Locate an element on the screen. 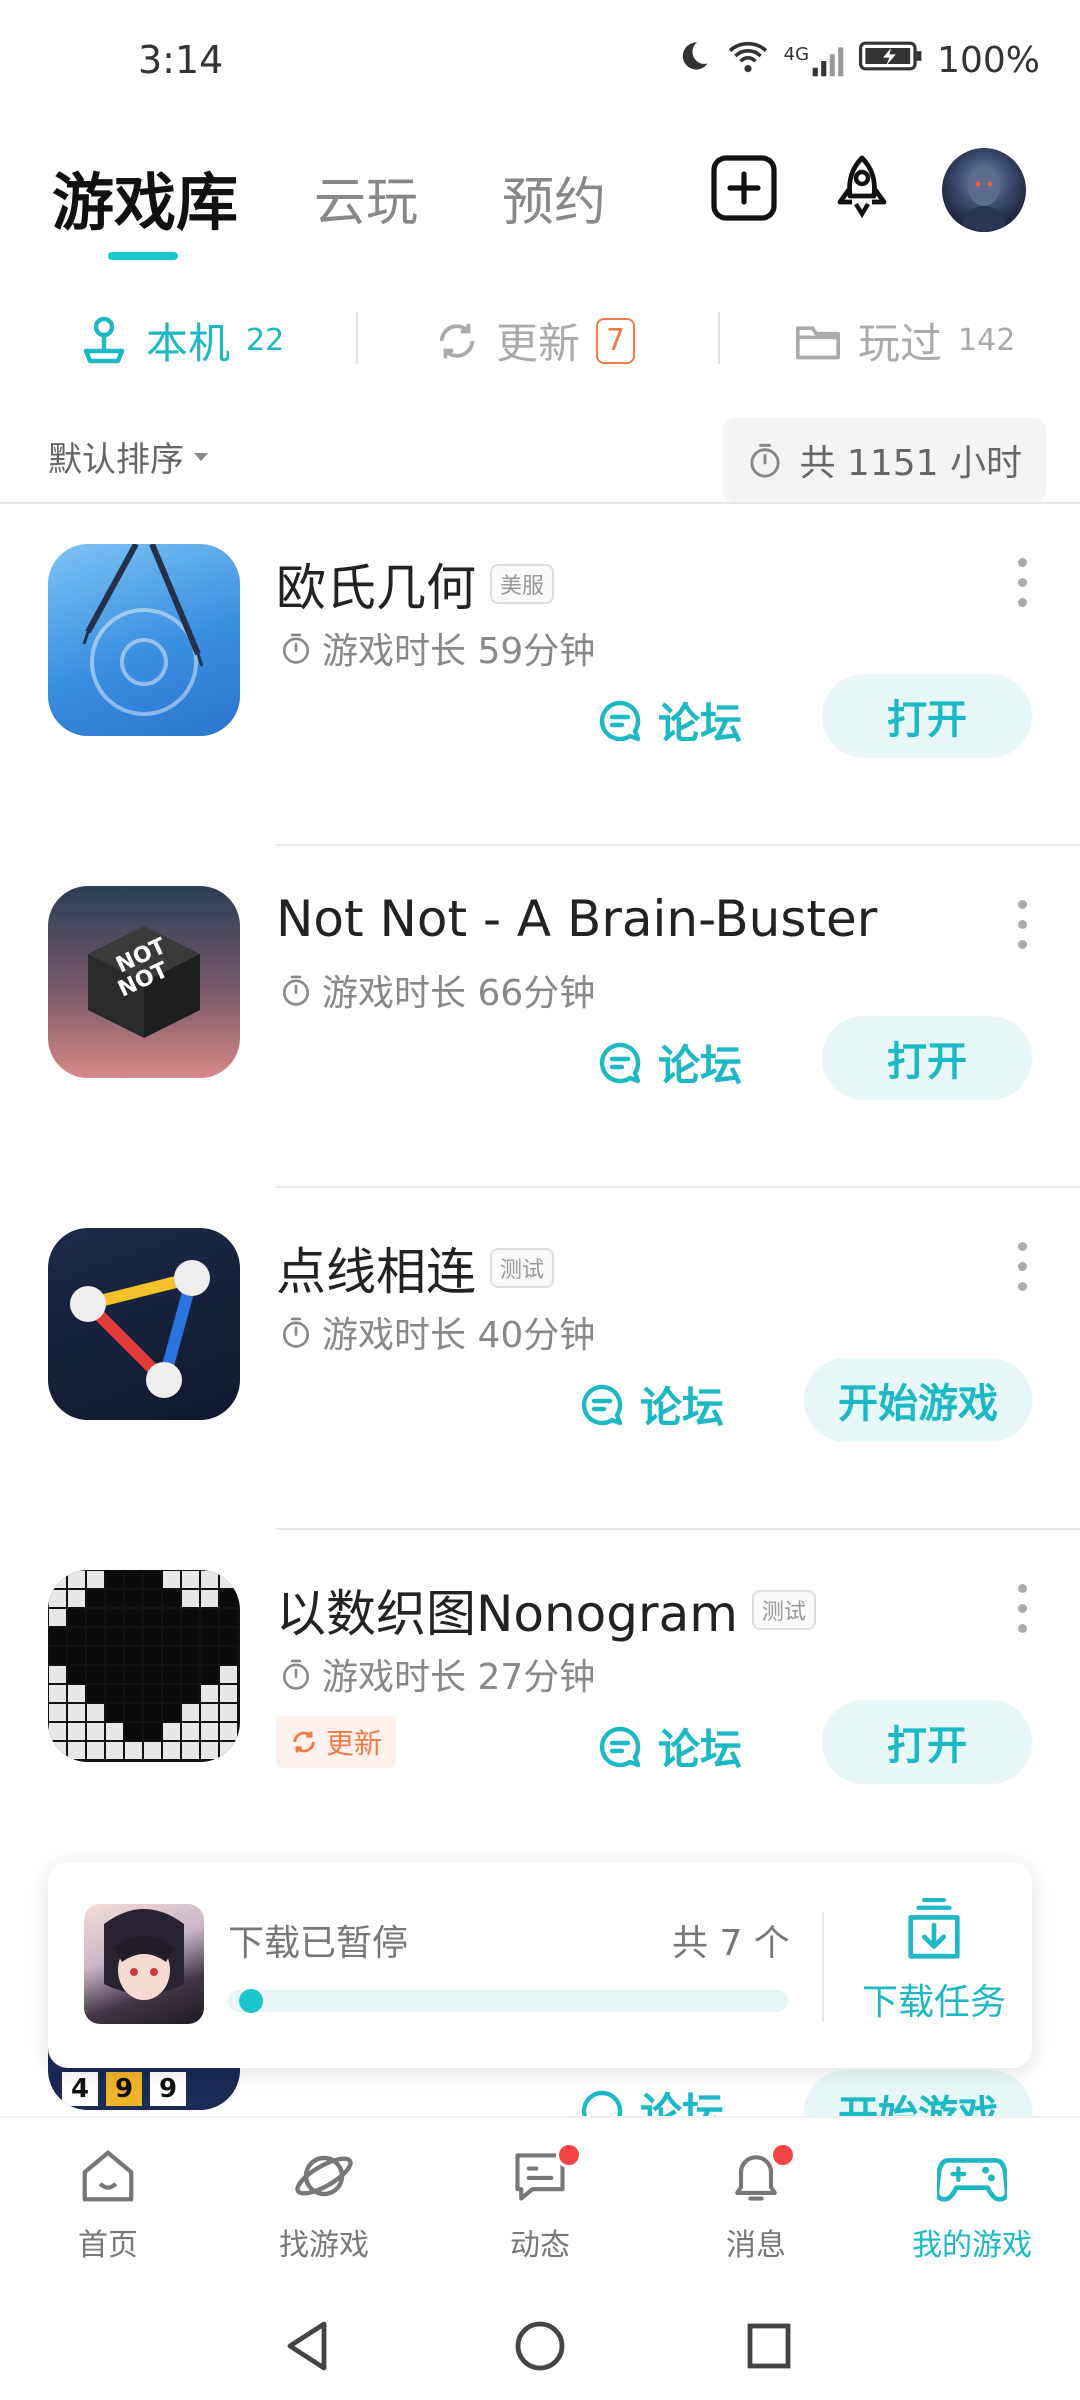 The image size is (1080, 2400). nav-activity: 动态 is located at coordinates (540, 2201).